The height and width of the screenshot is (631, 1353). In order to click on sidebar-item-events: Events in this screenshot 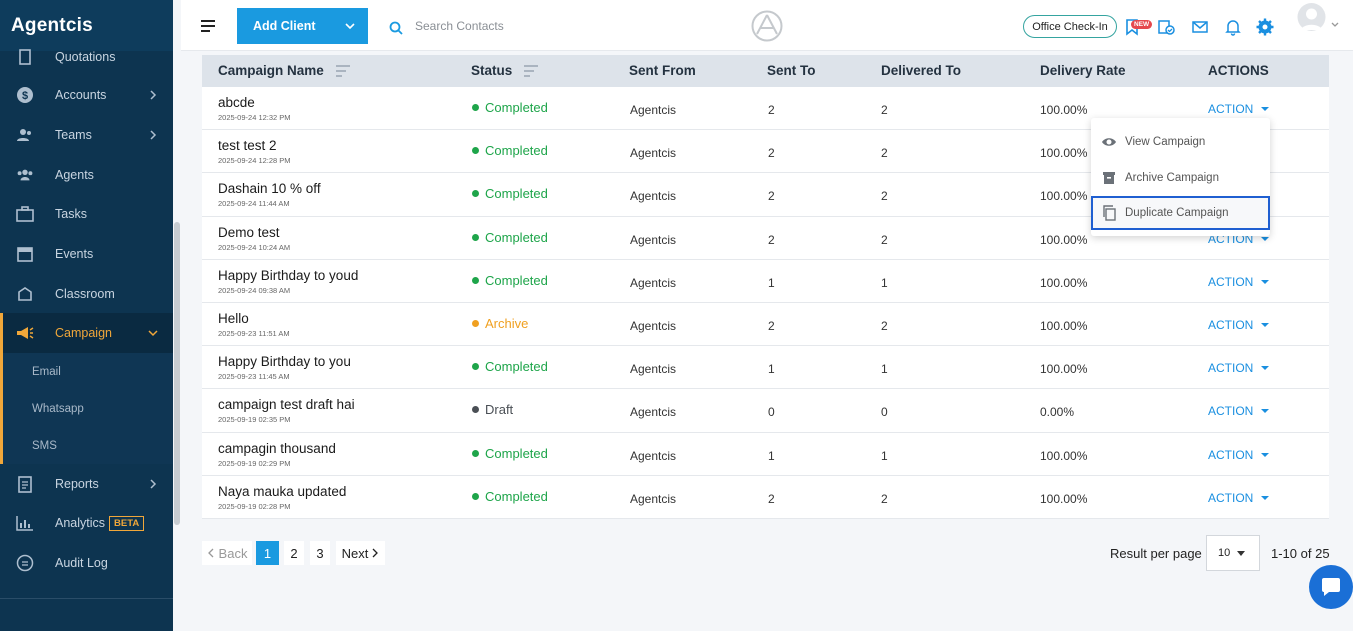, I will do `click(86, 254)`.